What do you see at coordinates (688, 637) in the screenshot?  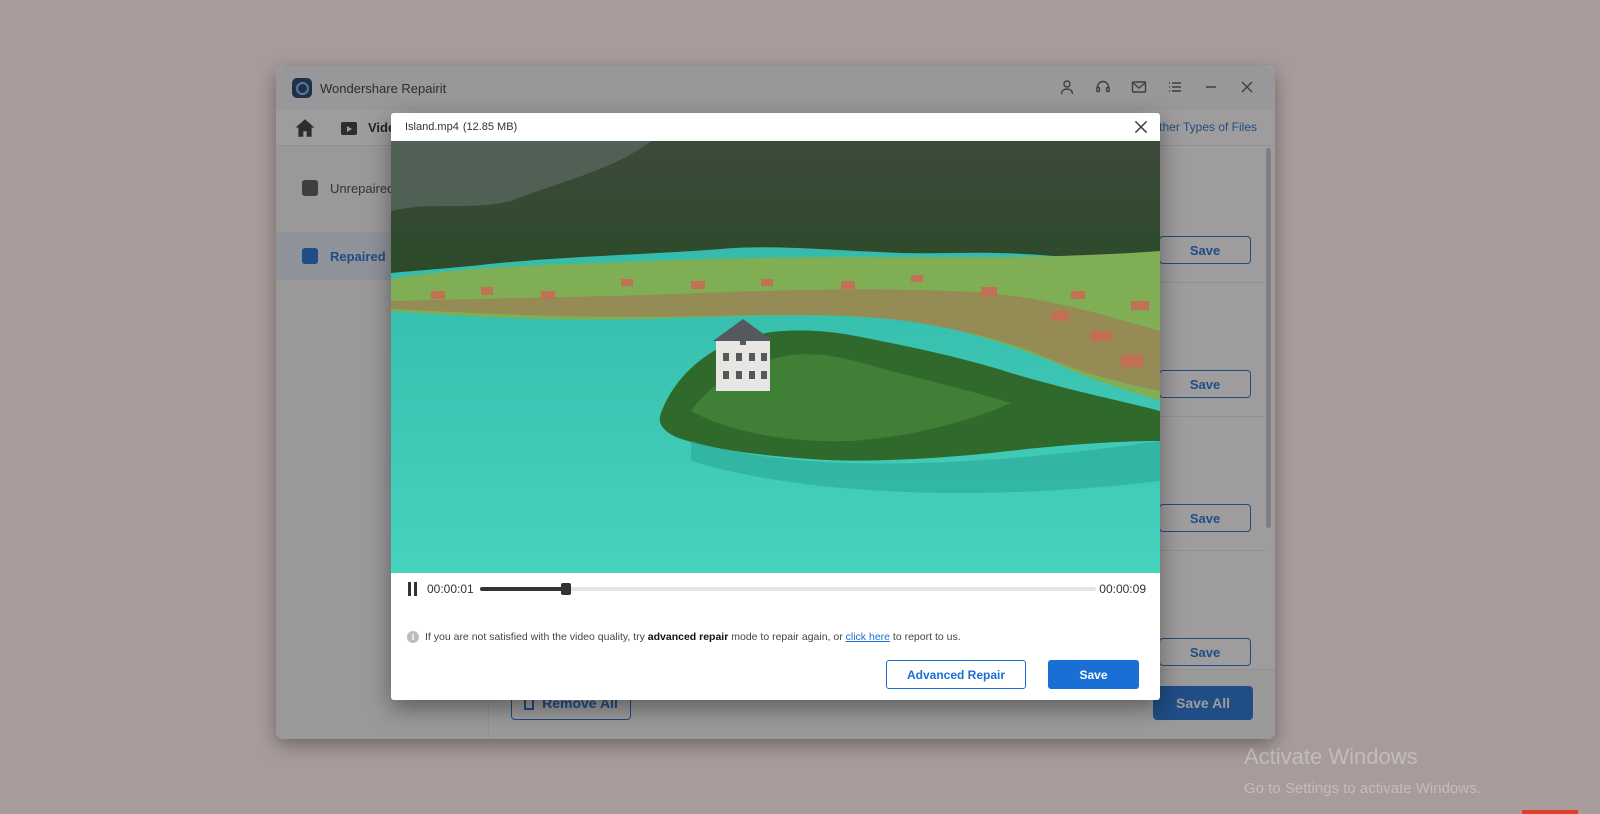 I see `note-bold: advanced repair` at bounding box center [688, 637].